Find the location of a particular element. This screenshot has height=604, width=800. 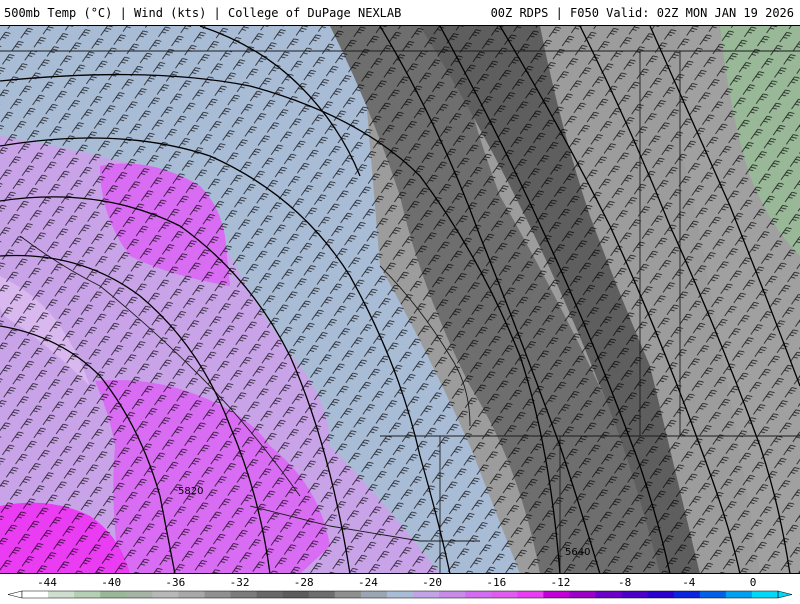

colorbar-tick-label: -16 is located at coordinates (496, 582).